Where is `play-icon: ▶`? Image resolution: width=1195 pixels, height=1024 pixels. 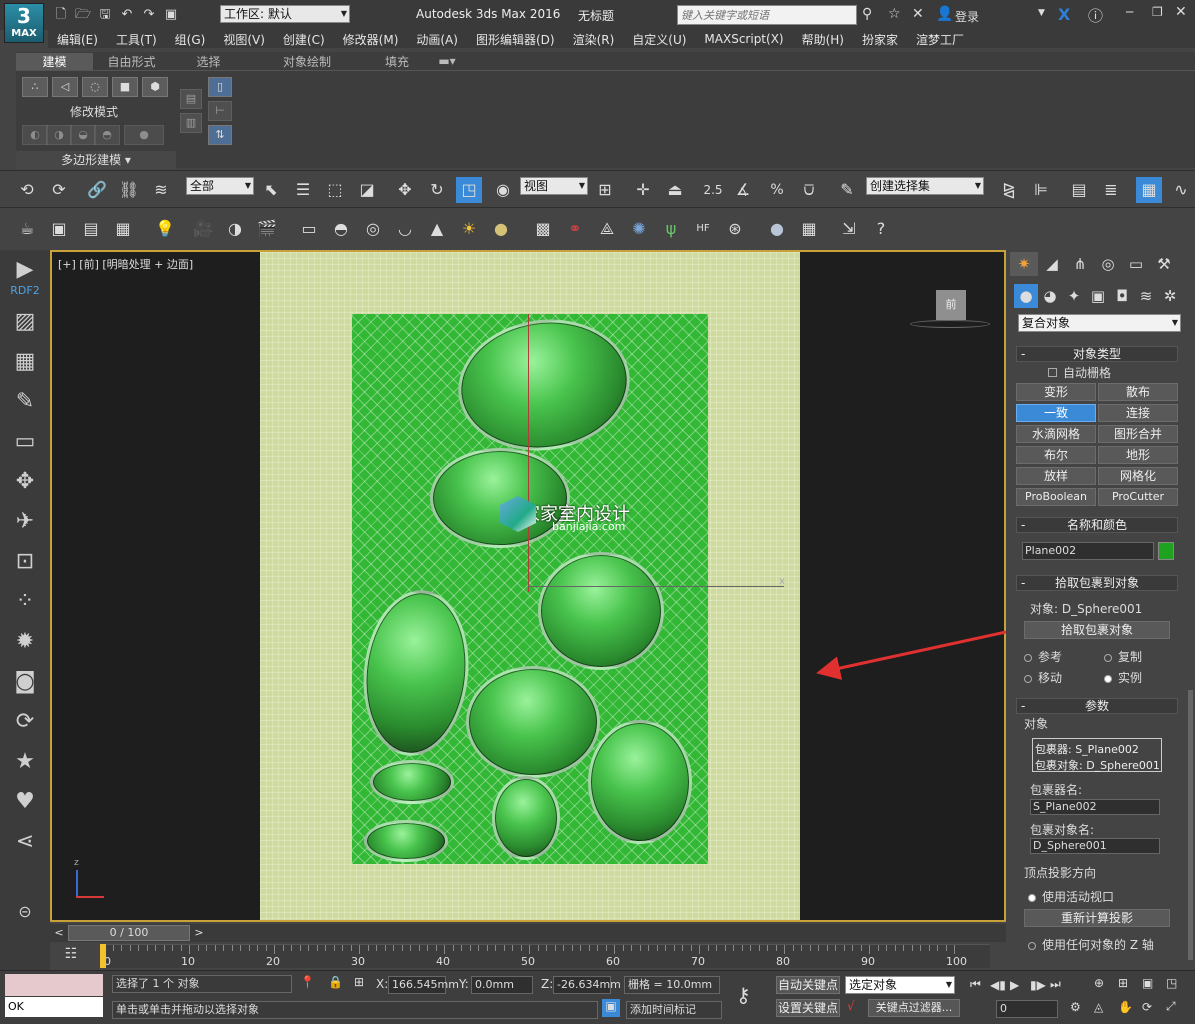
play-icon: ▶ is located at coordinates (1020, 985).